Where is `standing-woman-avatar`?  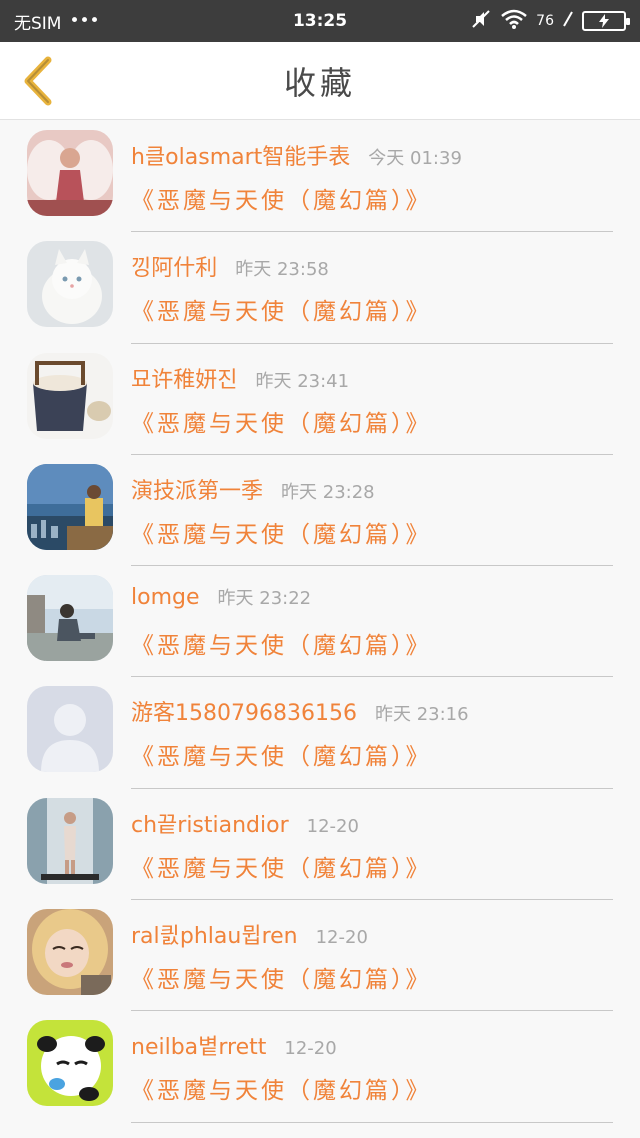 standing-woman-avatar is located at coordinates (70, 840).